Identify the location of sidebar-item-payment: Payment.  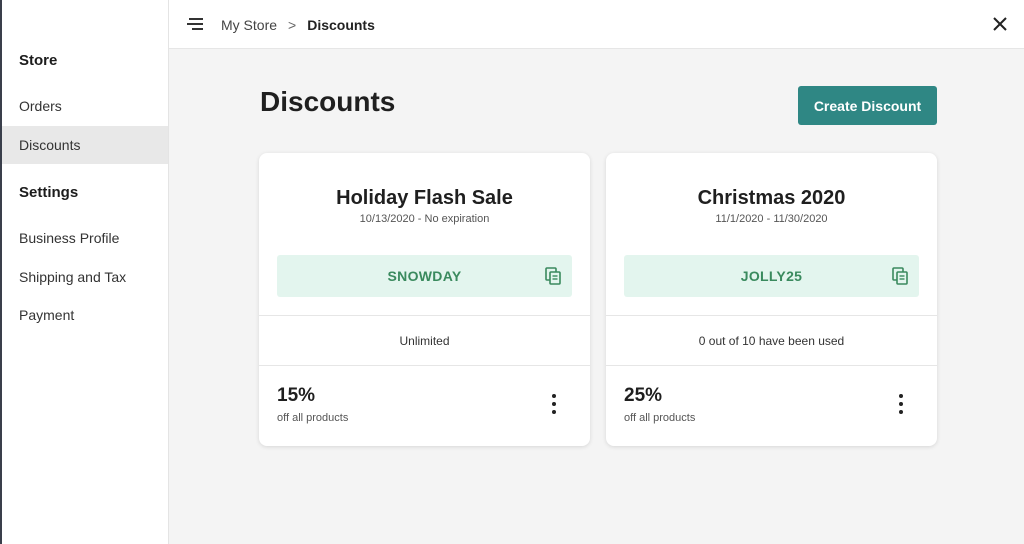
(85, 315).